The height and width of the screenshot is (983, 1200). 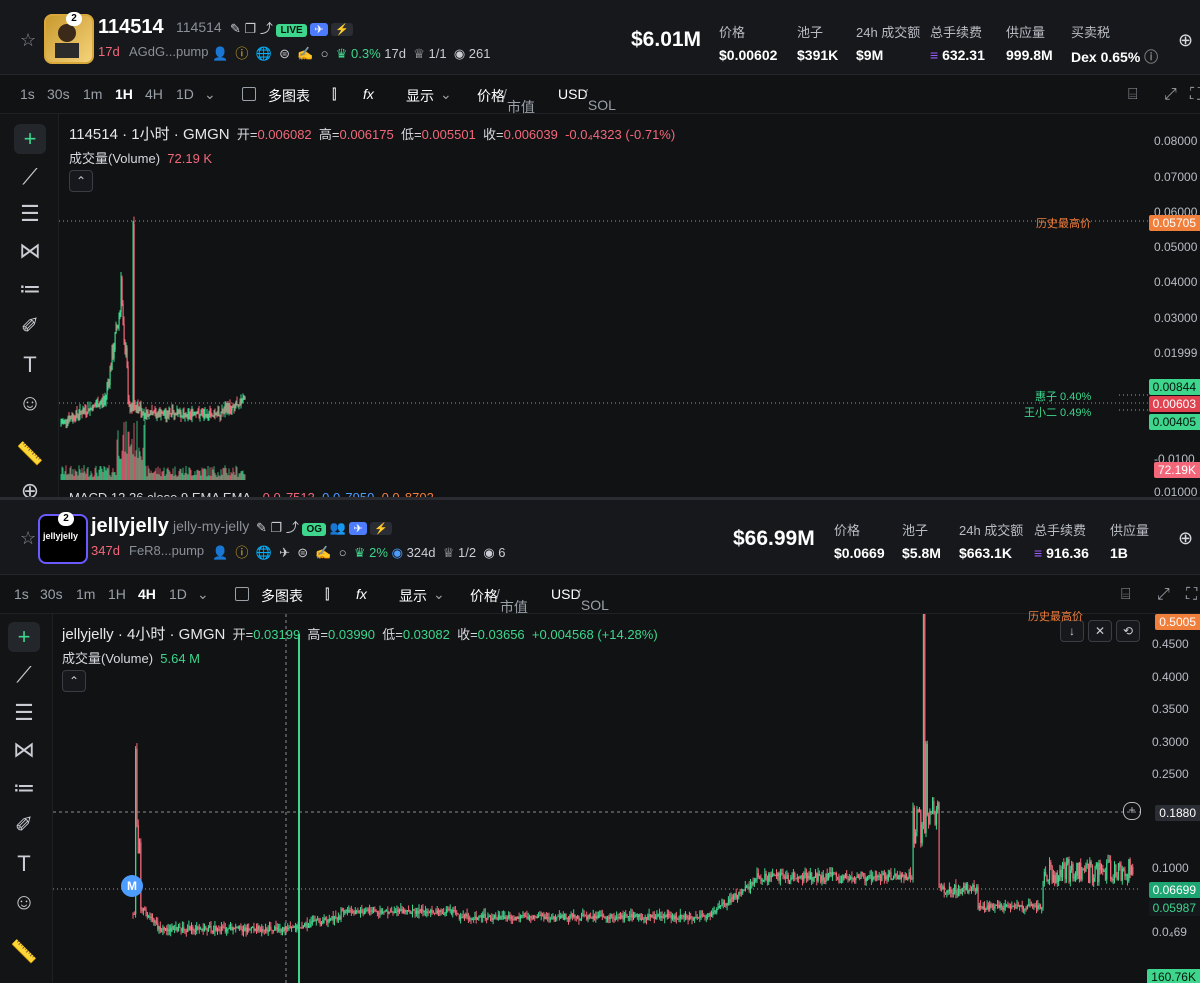 I want to click on add-alert-icon: +, so click(x=1132, y=811).